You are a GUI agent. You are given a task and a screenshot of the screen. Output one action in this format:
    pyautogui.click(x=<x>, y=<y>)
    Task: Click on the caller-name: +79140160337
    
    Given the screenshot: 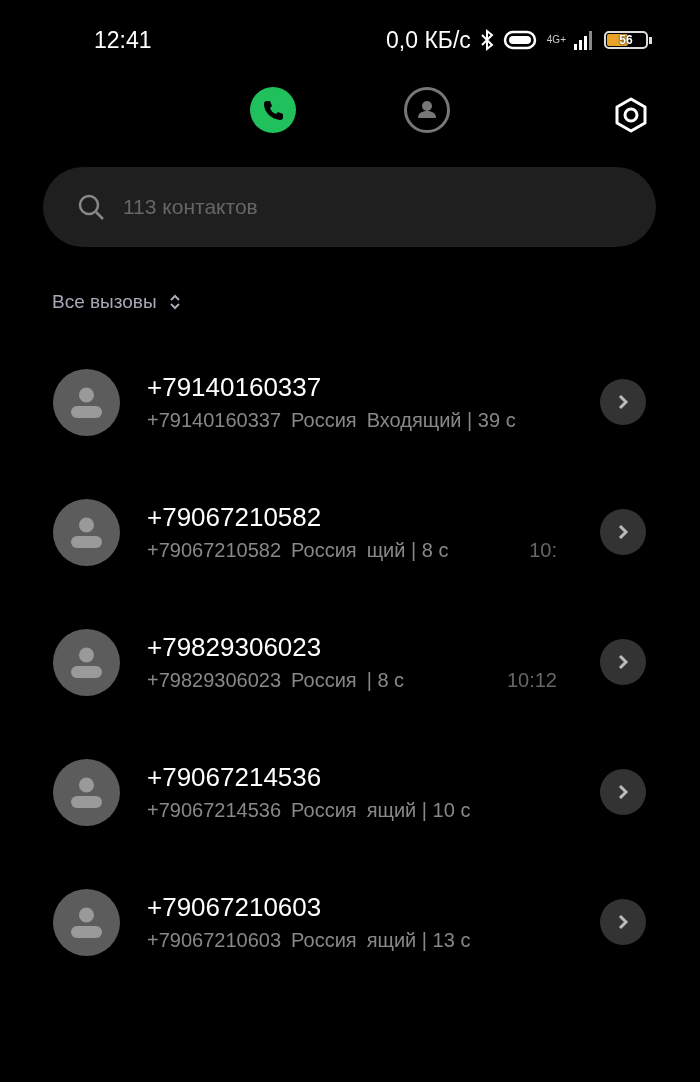 What is the action you would take?
    pyautogui.click(x=235, y=387)
    